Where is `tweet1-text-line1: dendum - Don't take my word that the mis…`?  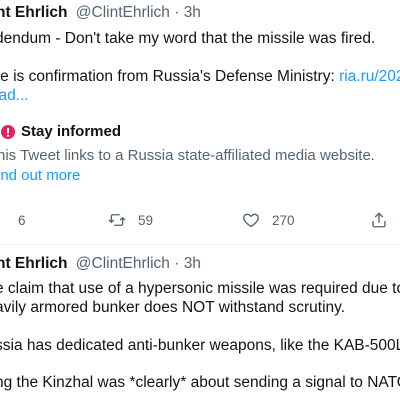
tweet1-text-line1: dendum - Don't take my word that the mis… is located at coordinates (188, 38).